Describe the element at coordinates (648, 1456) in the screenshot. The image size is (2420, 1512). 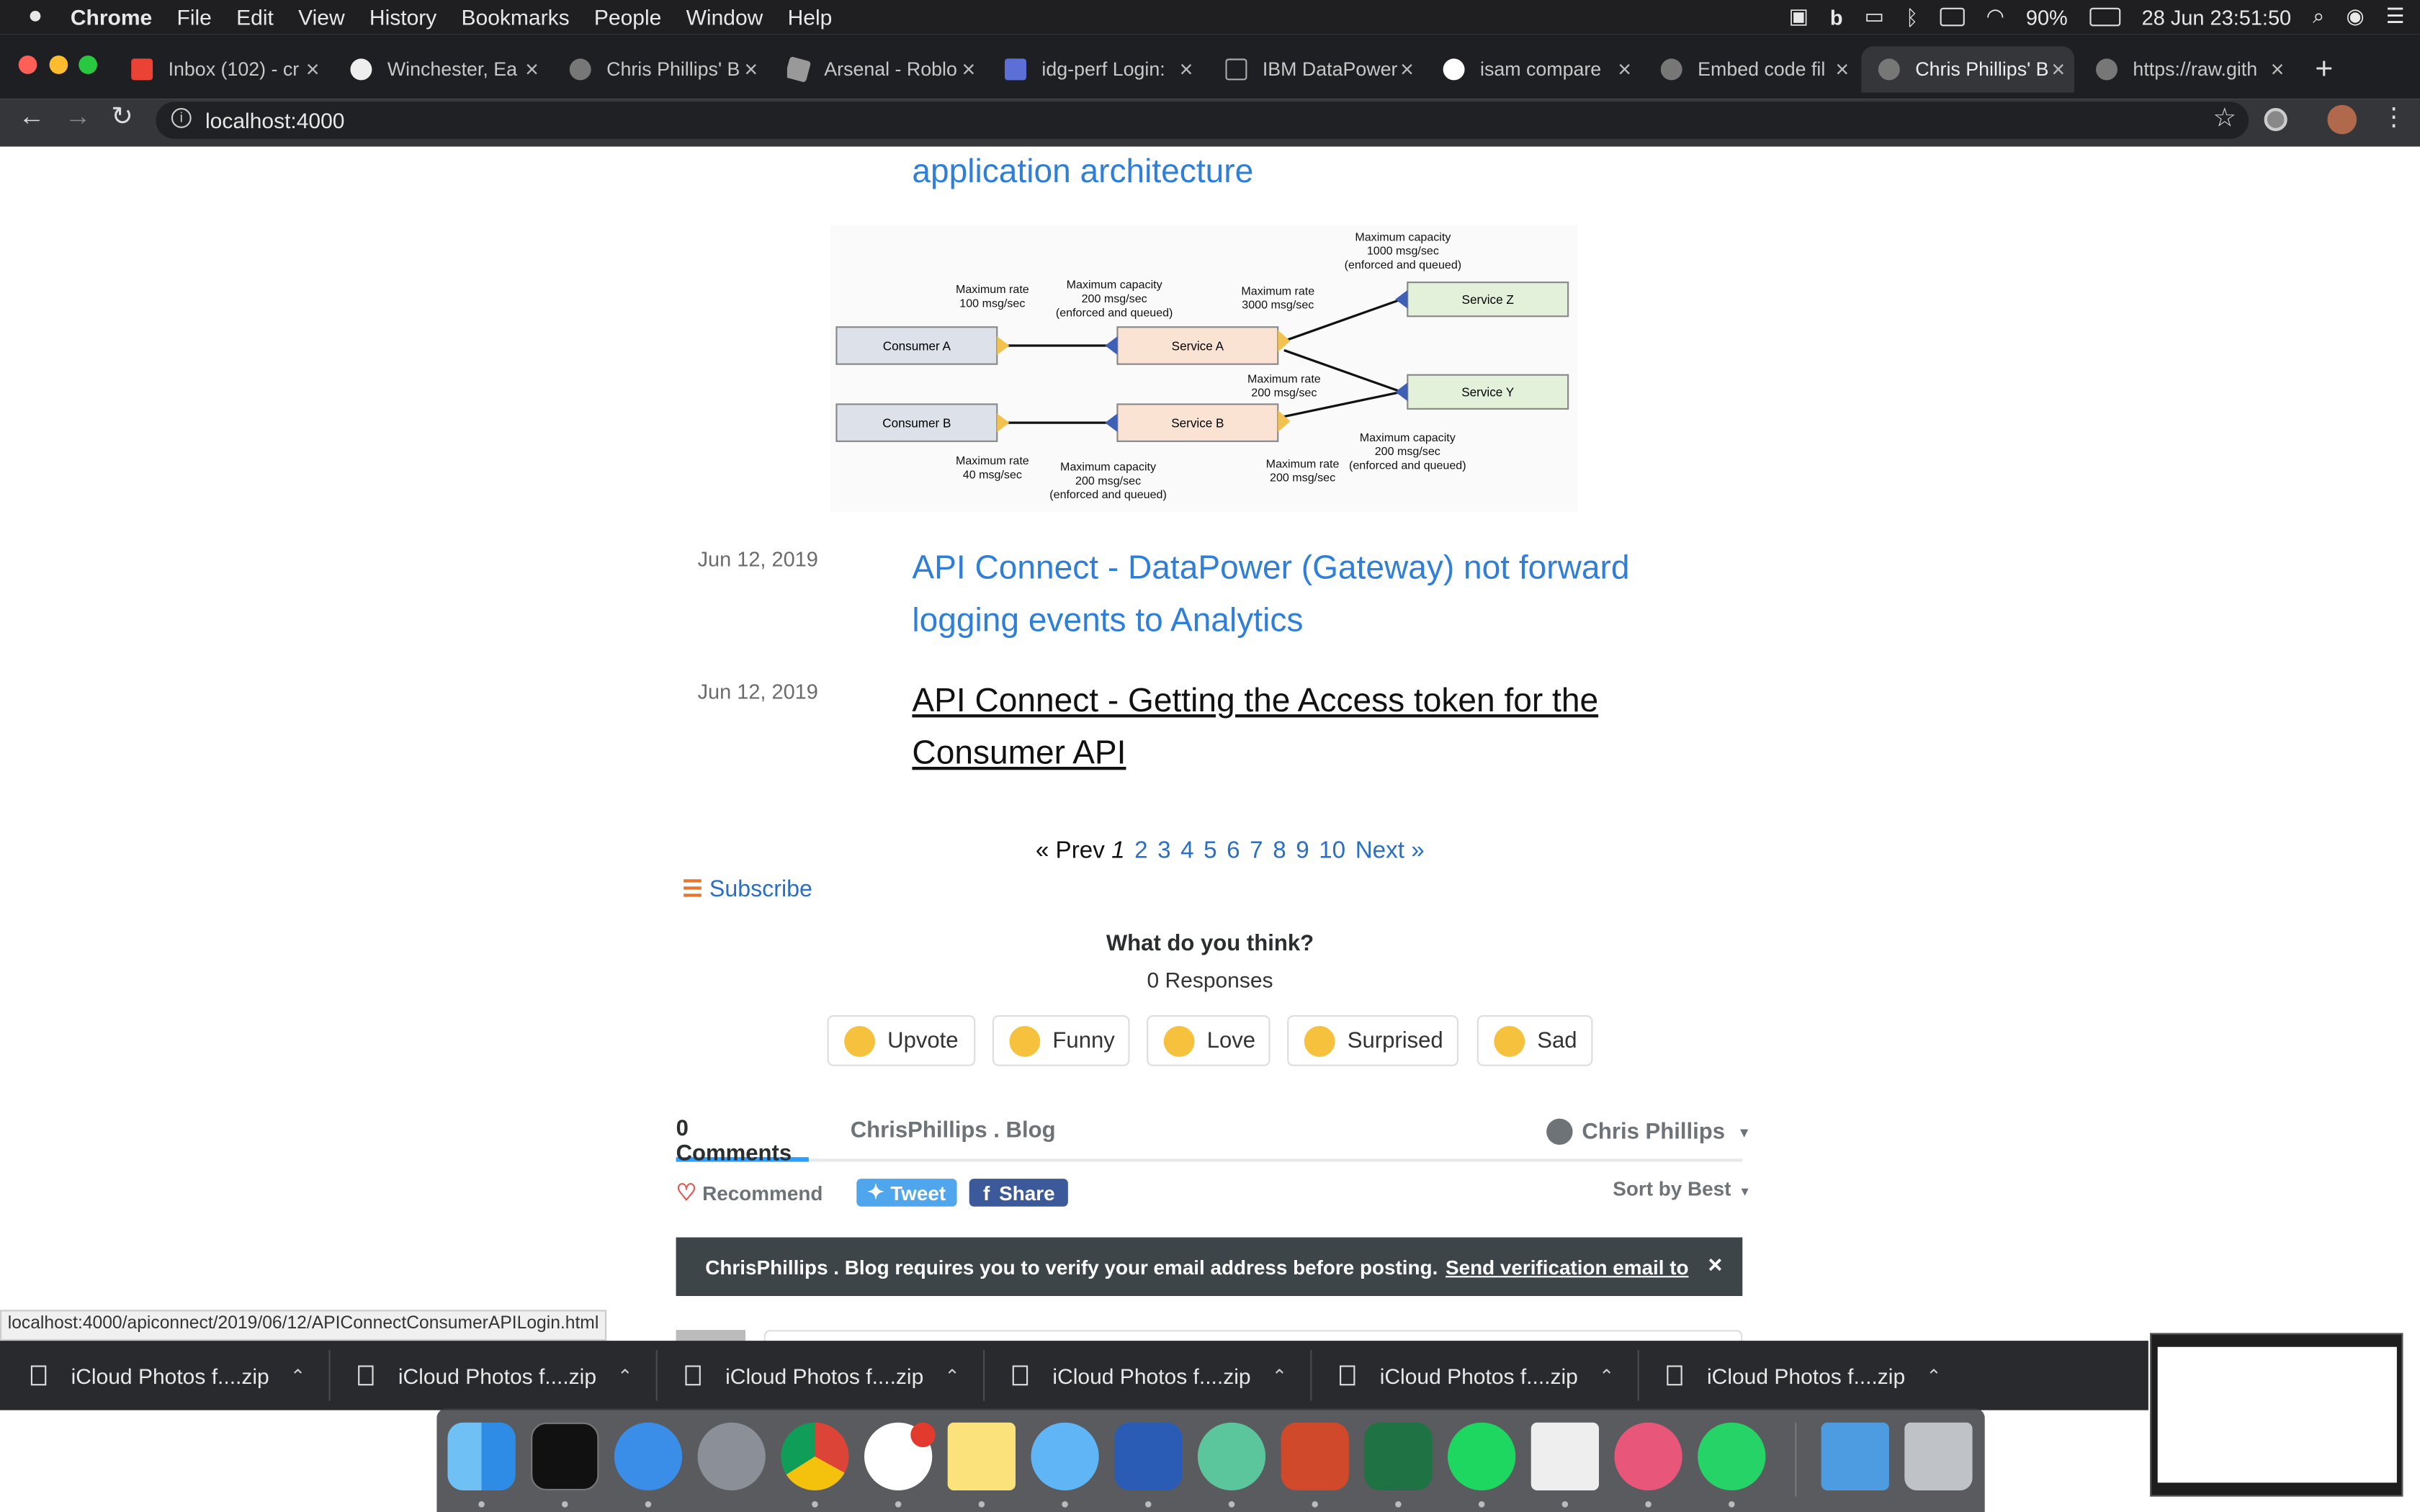
I see `safari-icon` at that location.